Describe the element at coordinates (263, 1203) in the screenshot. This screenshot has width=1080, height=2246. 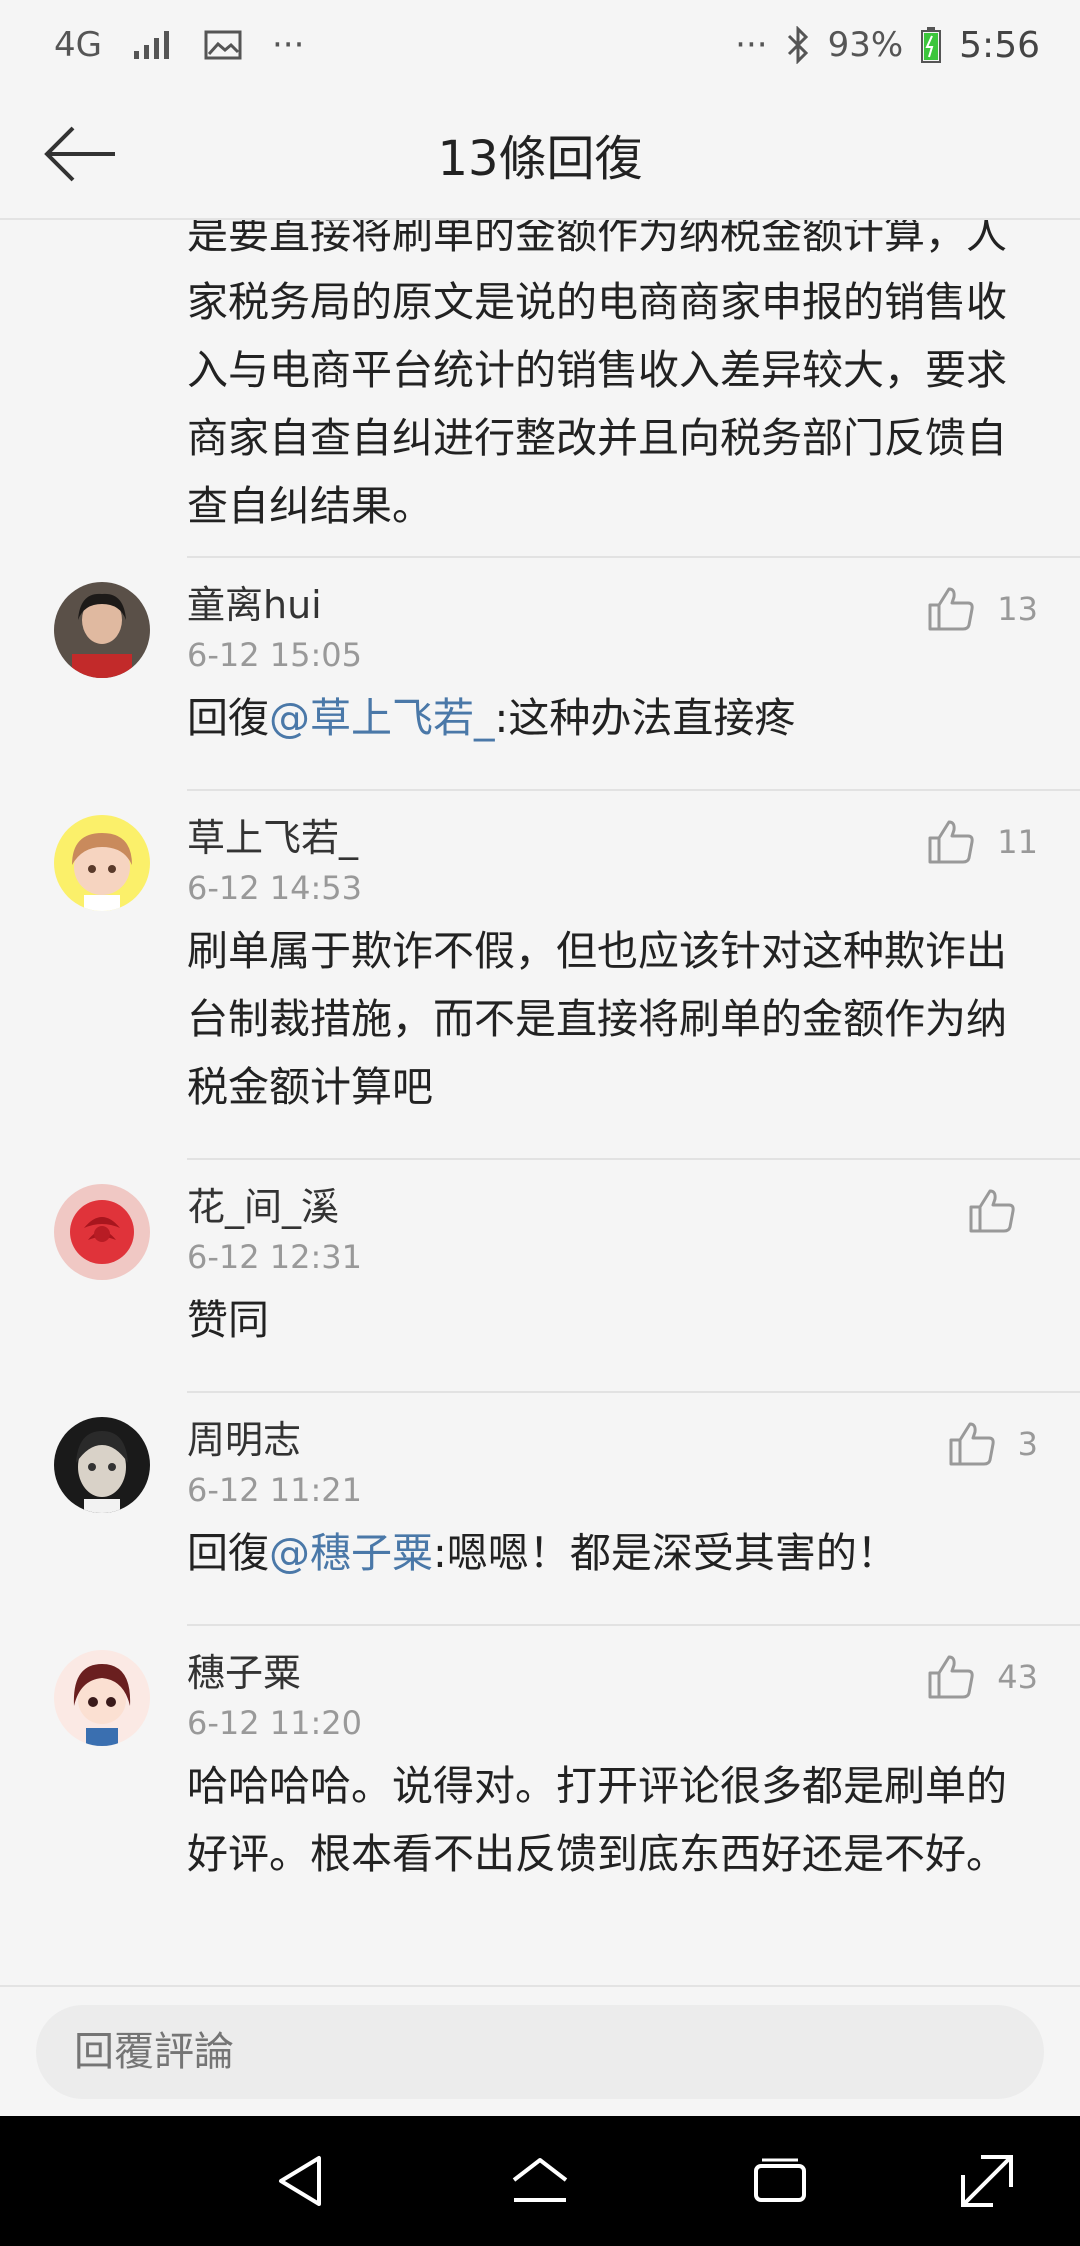
I see `comment-author: 花_间_溪` at that location.